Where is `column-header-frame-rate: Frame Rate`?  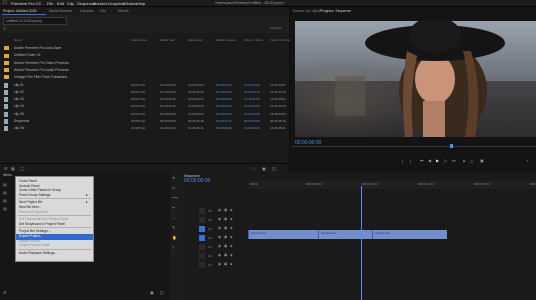
column-header-frame-rate: Frame Rate is located at coordinates (139, 40).